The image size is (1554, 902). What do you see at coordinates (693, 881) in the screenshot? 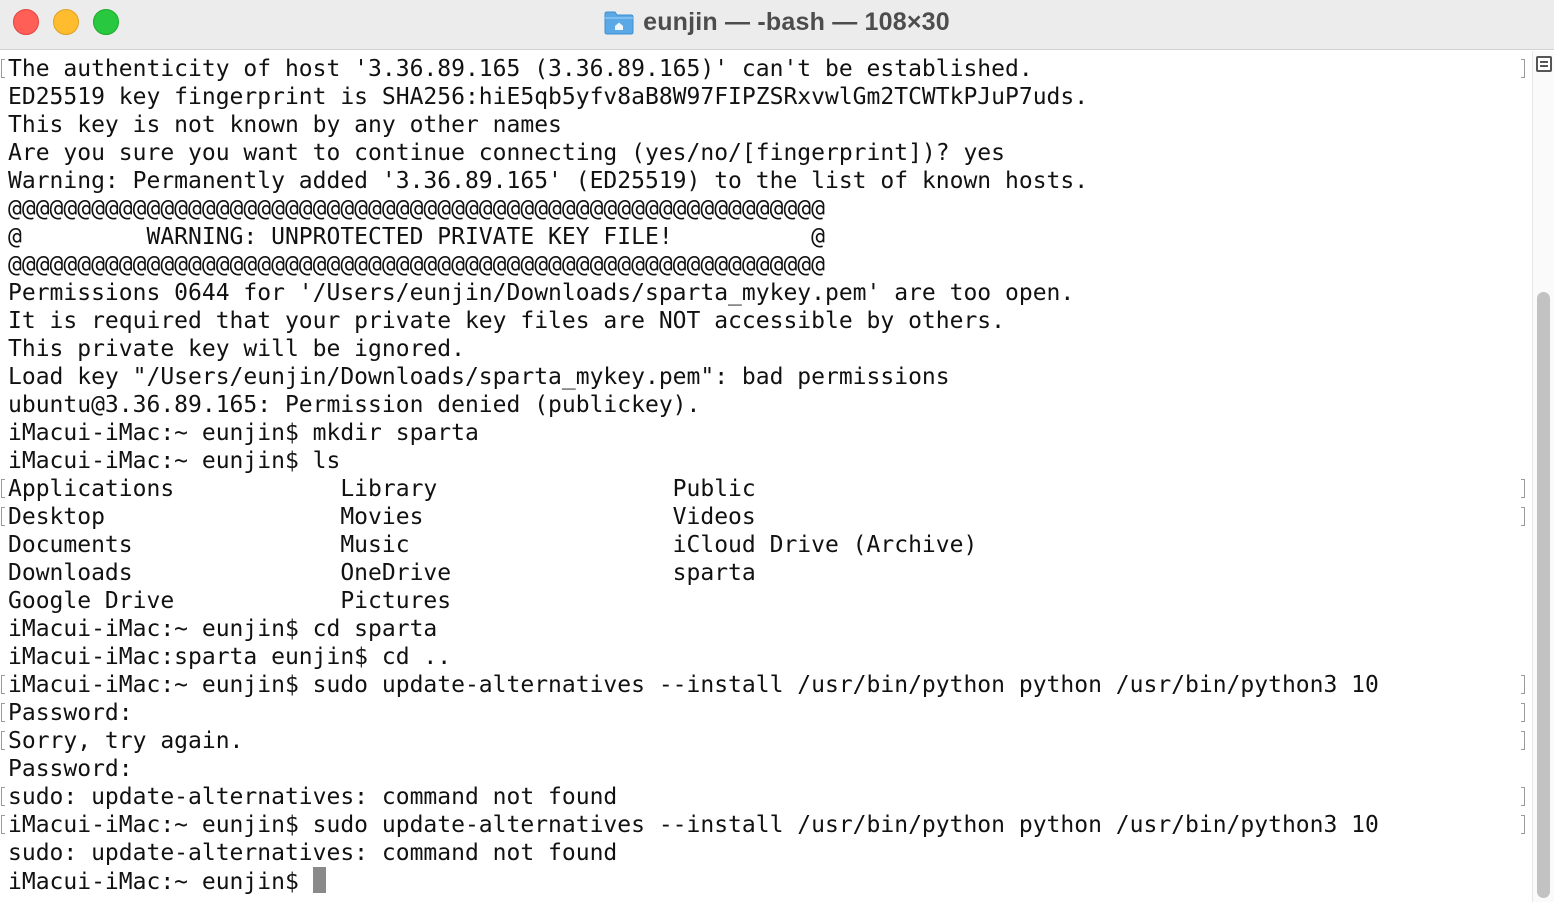
I see `prompt-line: iMacui-iMac:~ eunjin$` at bounding box center [693, 881].